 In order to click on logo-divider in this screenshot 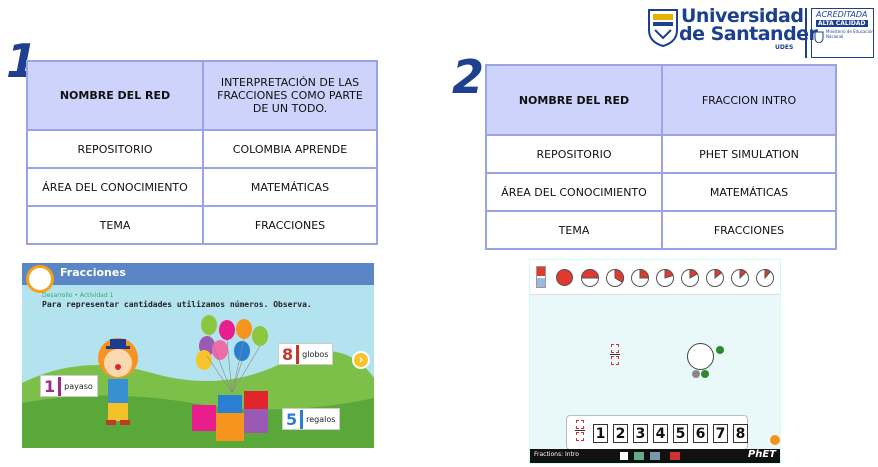, I will do `click(806, 33)`.